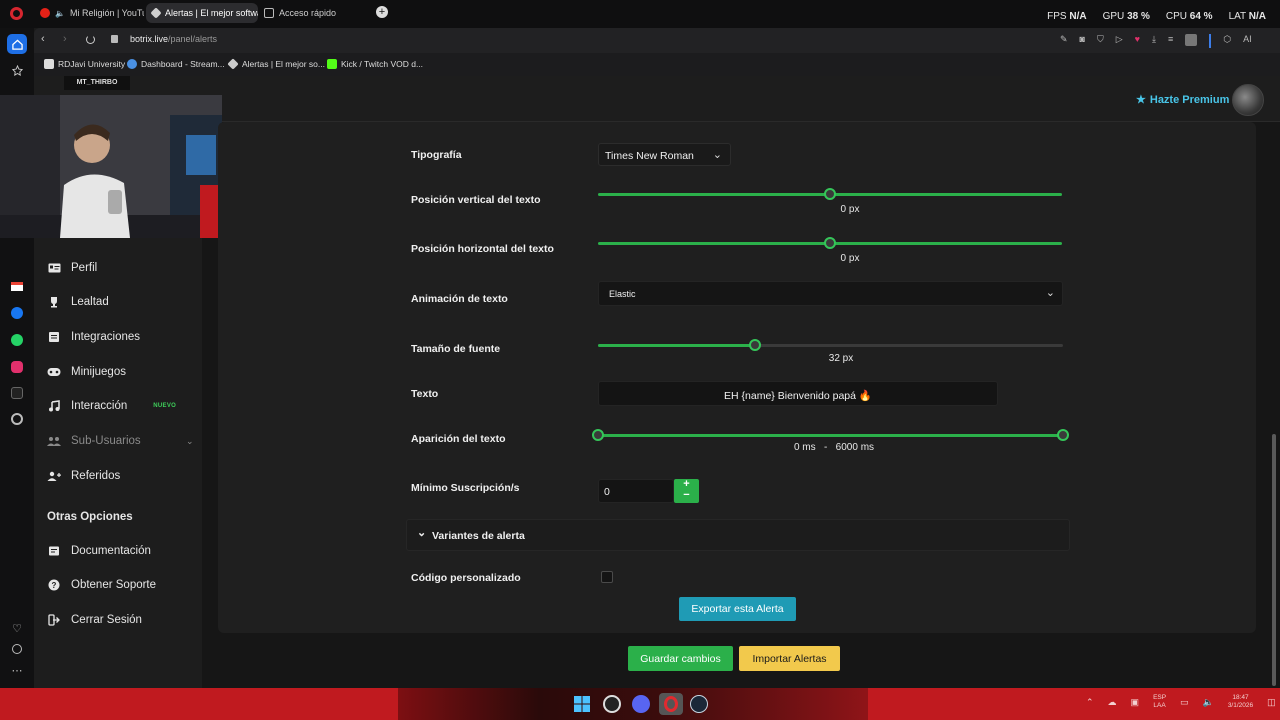 The image size is (1280, 720). Describe the element at coordinates (607, 577) in the screenshot. I see `custom-code-checkbox` at that location.